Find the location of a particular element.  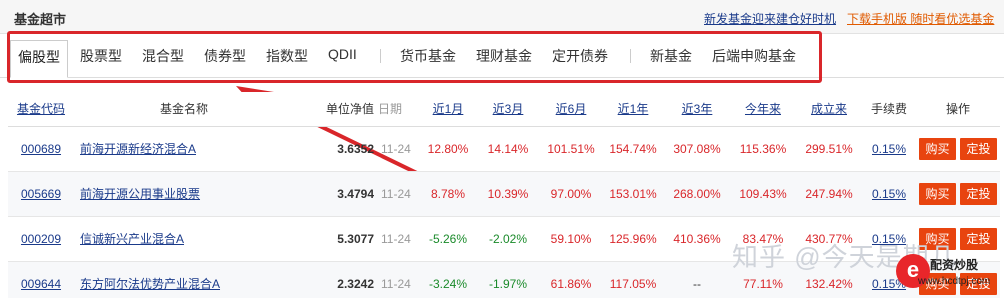

fund-name-link: 东方阿尔法优势产业混合A is located at coordinates (184, 279).